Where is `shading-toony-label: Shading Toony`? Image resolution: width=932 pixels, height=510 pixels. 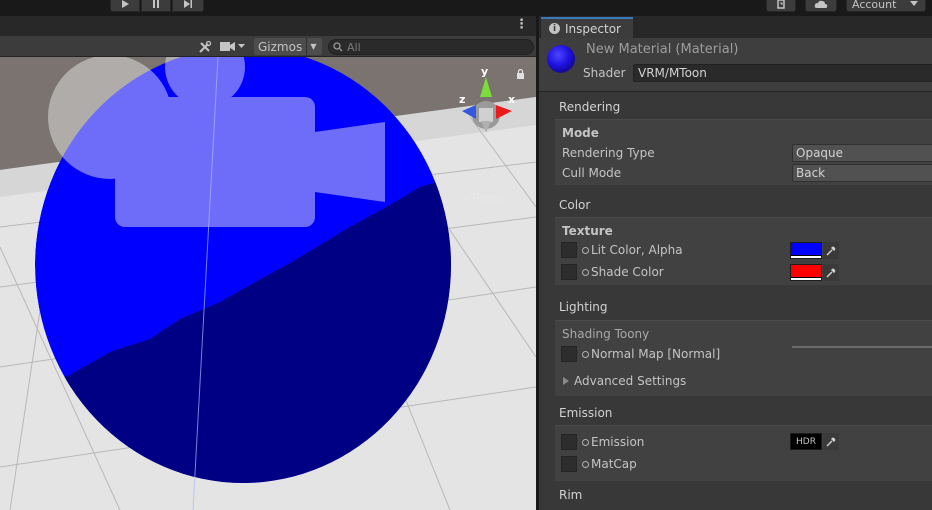 shading-toony-label: Shading Toony is located at coordinates (606, 334).